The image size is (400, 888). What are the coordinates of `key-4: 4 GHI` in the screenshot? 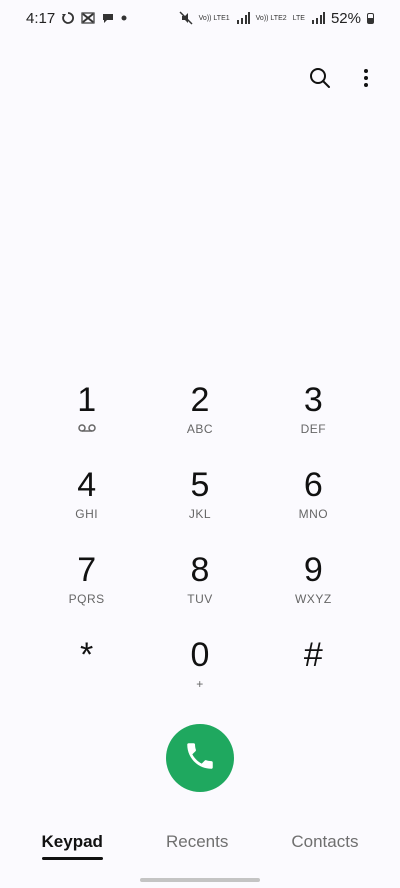 It's located at (86, 501).